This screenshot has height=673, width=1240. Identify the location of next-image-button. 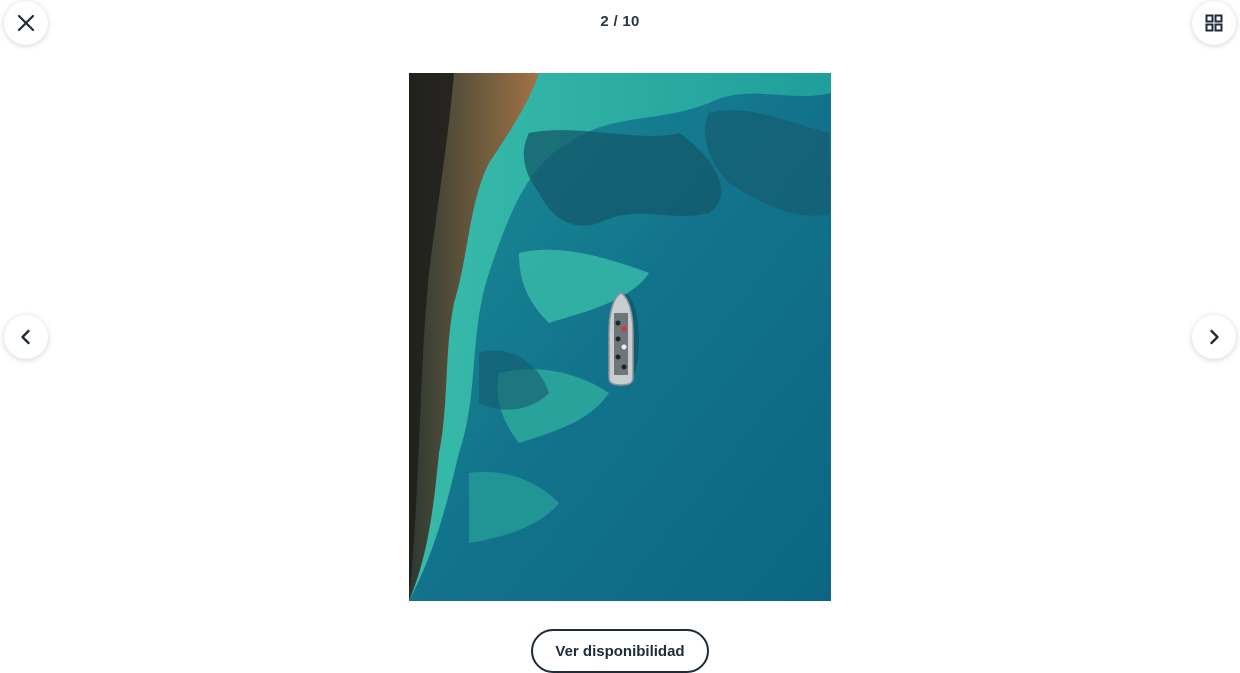
(1214, 337).